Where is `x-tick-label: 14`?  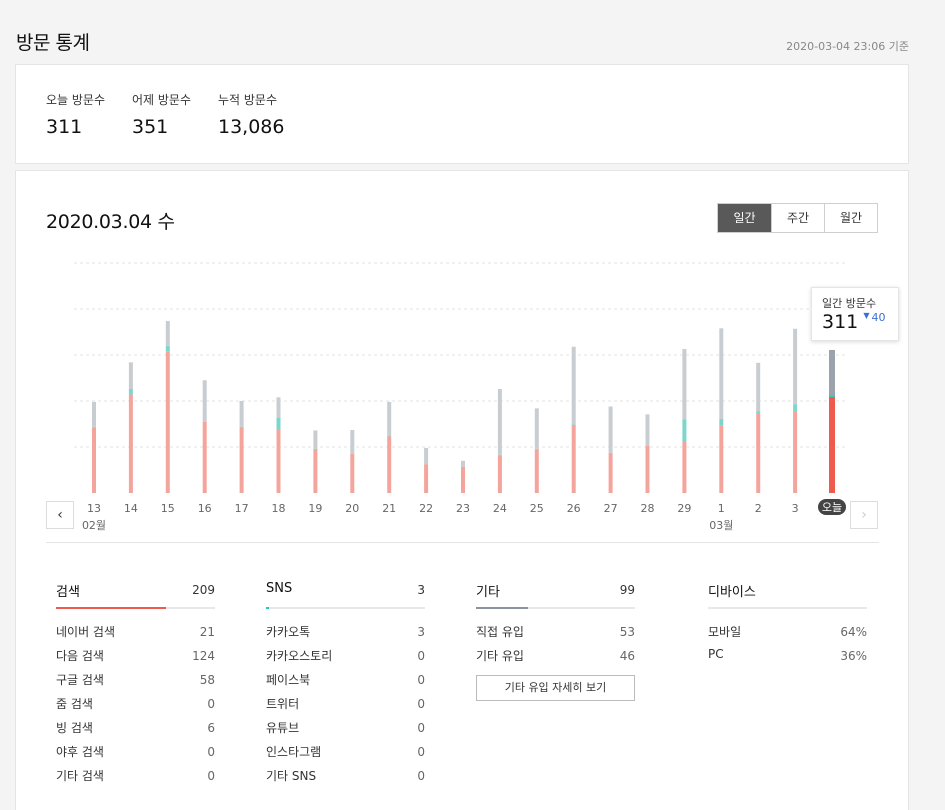
x-tick-label: 14 is located at coordinates (131, 508).